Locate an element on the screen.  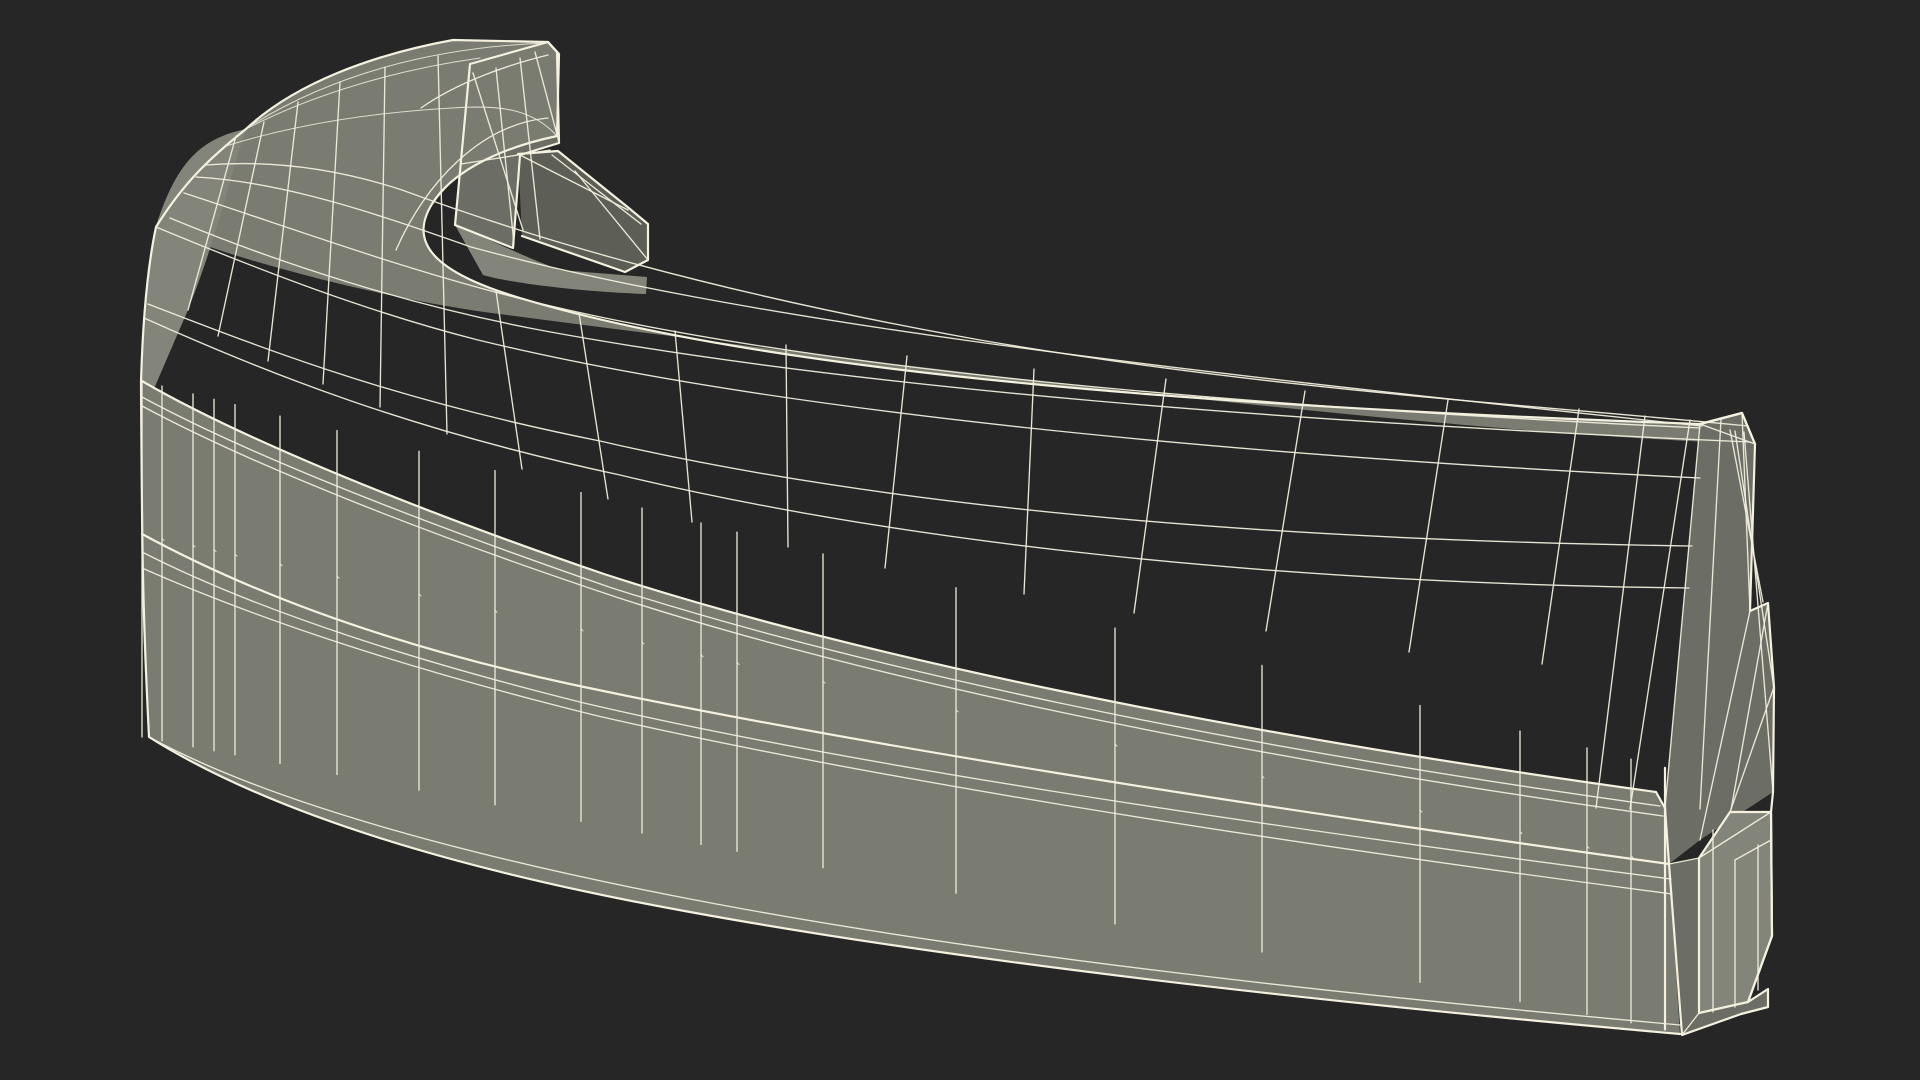
right-end-upper-face is located at coordinates (1719, 638).